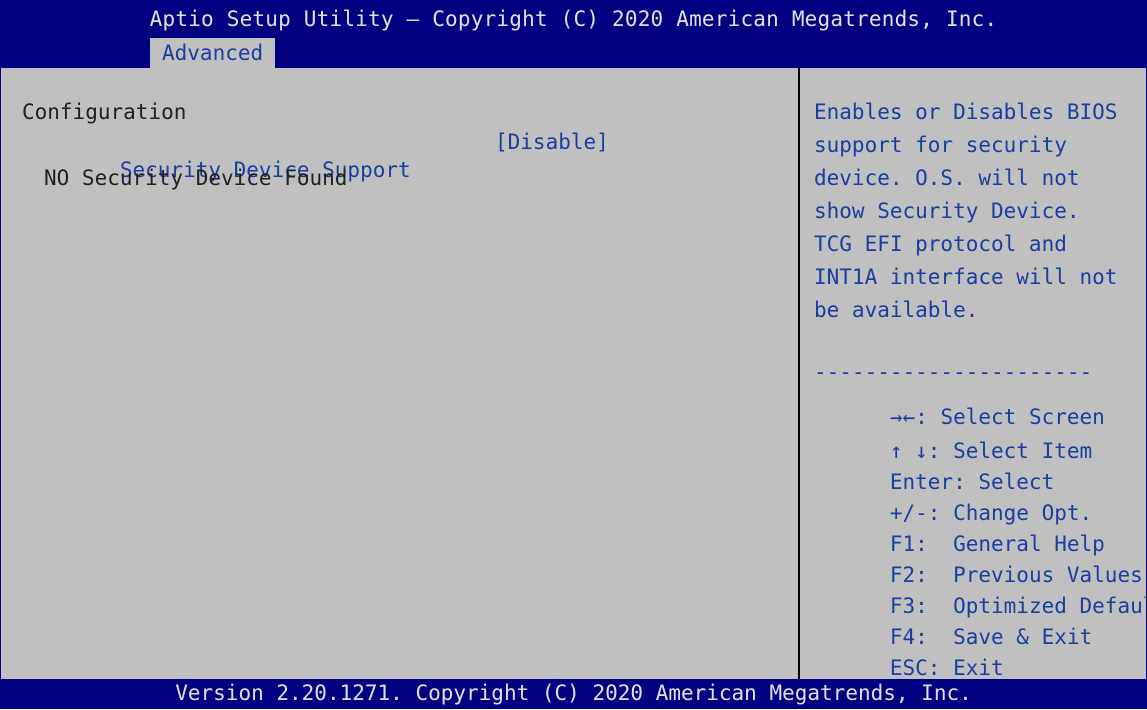 This screenshot has width=1147, height=710. What do you see at coordinates (940, 244) in the screenshot?
I see `help-line: TCG EFI protocol and` at bounding box center [940, 244].